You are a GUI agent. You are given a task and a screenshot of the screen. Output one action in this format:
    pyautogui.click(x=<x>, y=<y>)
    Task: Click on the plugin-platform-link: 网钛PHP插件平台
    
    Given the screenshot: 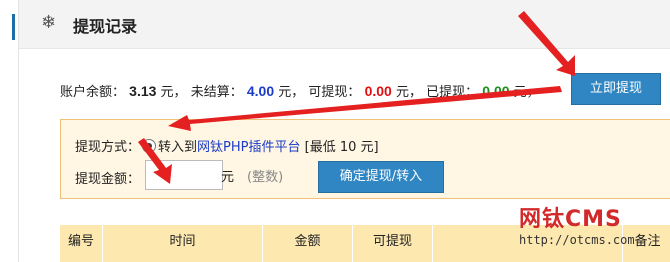 What is the action you would take?
    pyautogui.click(x=248, y=147)
    